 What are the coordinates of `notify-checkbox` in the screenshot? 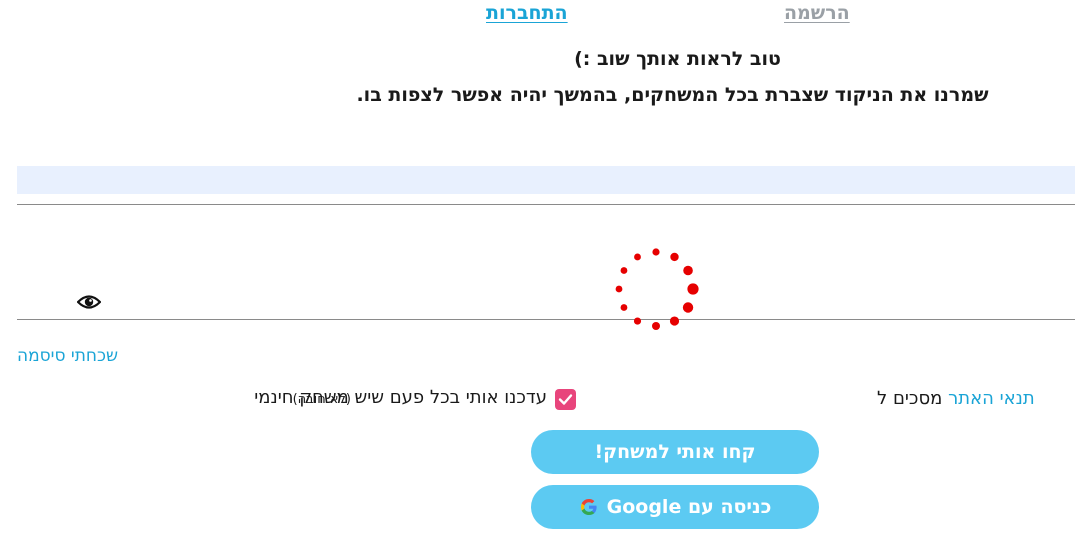 It's located at (565, 399).